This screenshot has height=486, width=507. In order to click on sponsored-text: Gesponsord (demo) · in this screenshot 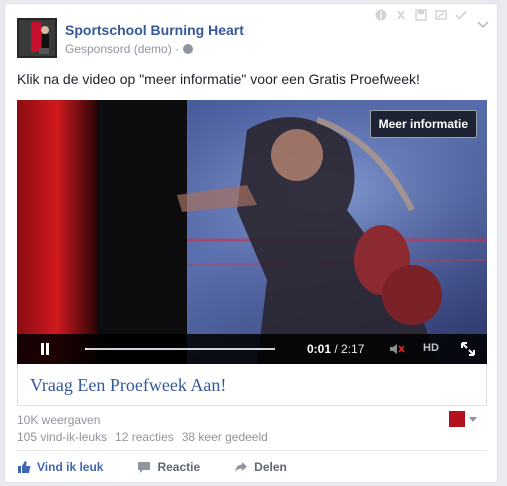, I will do `click(122, 49)`.